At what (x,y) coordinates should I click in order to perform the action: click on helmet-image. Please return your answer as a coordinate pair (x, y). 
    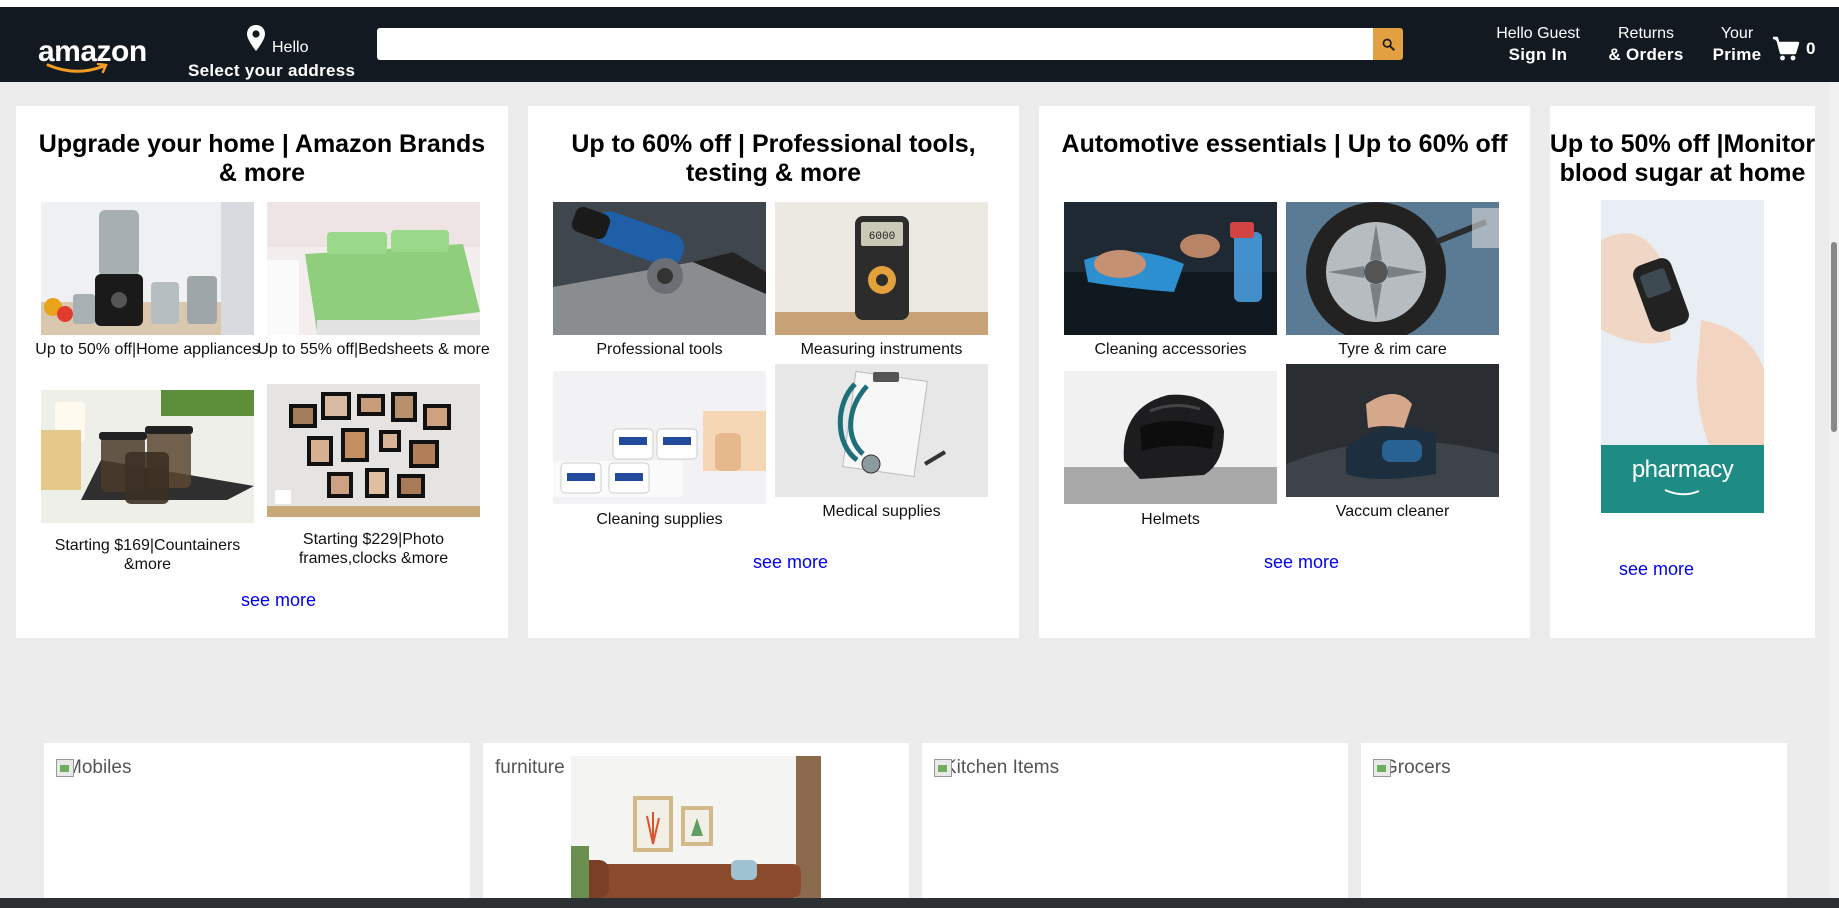
    Looking at the image, I should click on (1170, 437).